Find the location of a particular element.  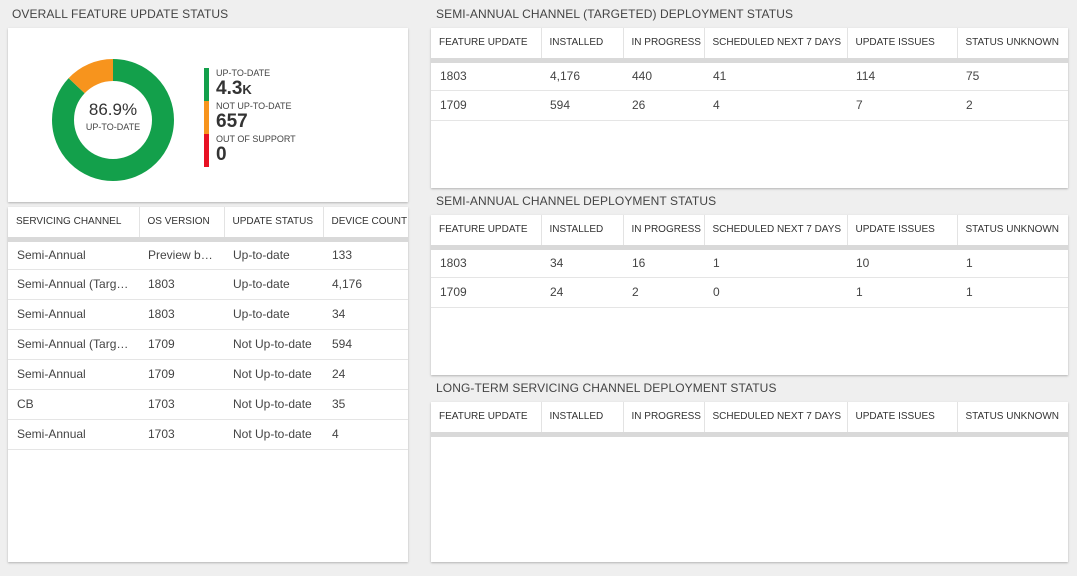

legend-value: 0 is located at coordinates (221, 154).